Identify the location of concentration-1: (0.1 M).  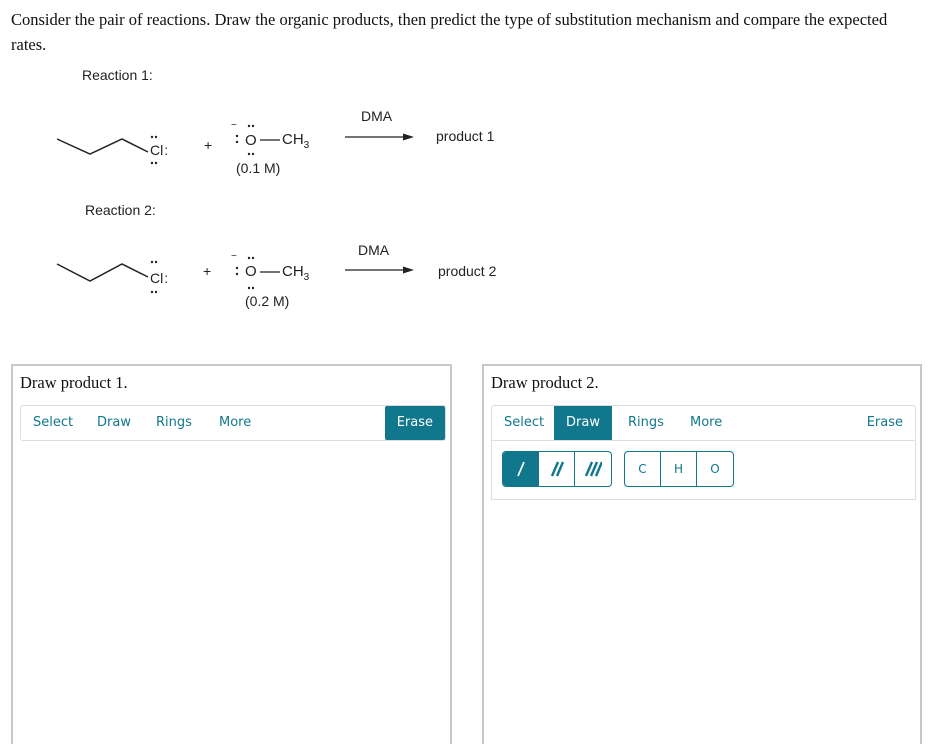
(258, 168).